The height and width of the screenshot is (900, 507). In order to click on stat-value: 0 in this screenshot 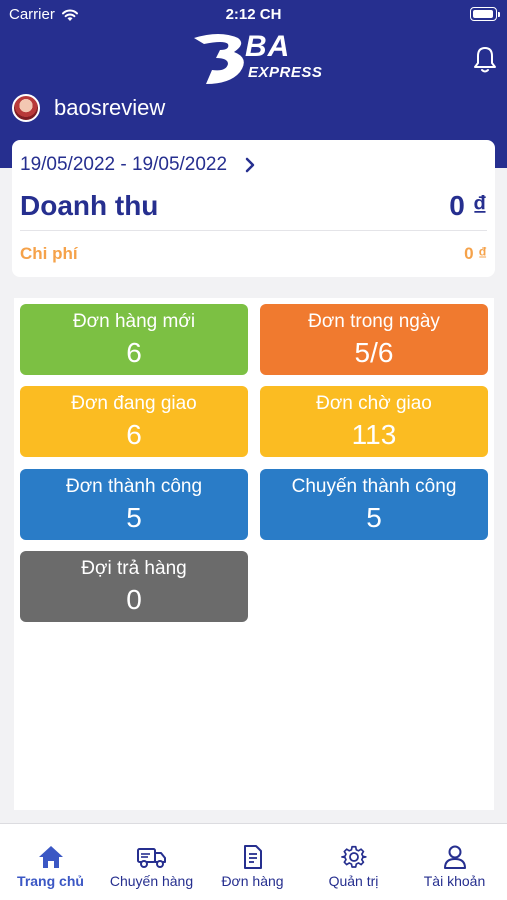, I will do `click(134, 599)`.